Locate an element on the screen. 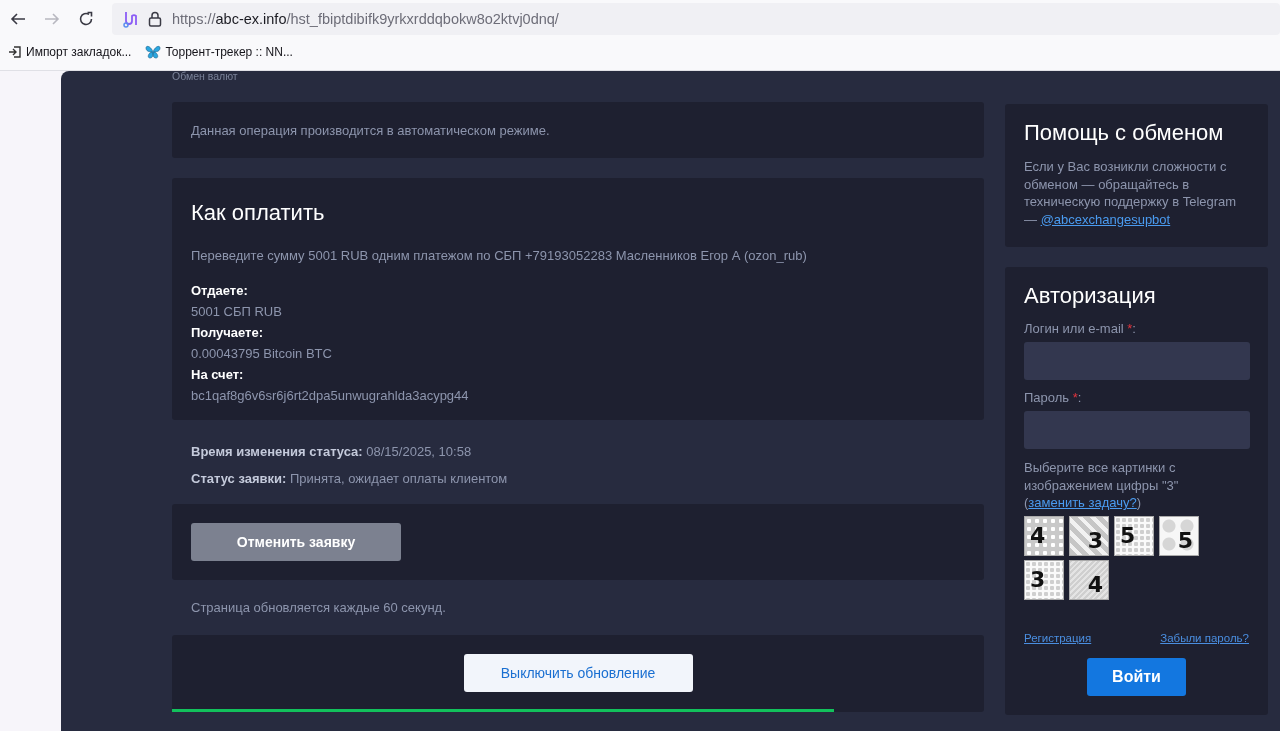 Image resolution: width=1280 pixels, height=731 pixels. payment-title: Как оплатить is located at coordinates (258, 213).